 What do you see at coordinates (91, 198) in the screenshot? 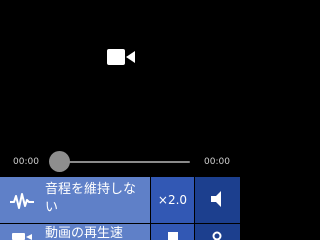
I see `pitch-toggle-label: 音程を維持しない` at bounding box center [91, 198].